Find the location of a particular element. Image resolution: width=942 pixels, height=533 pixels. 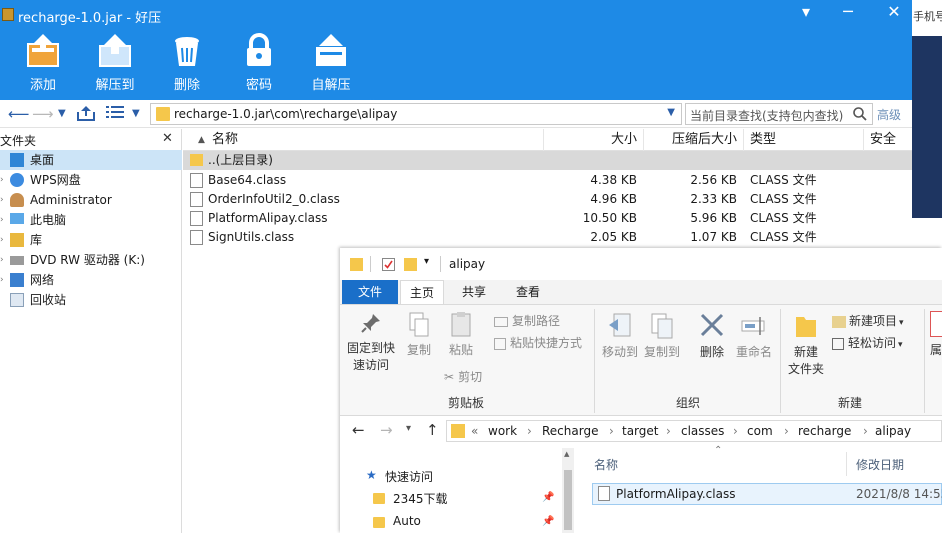

address-text: recharge-1.0.jar\com\recharge\alipay is located at coordinates (286, 114).